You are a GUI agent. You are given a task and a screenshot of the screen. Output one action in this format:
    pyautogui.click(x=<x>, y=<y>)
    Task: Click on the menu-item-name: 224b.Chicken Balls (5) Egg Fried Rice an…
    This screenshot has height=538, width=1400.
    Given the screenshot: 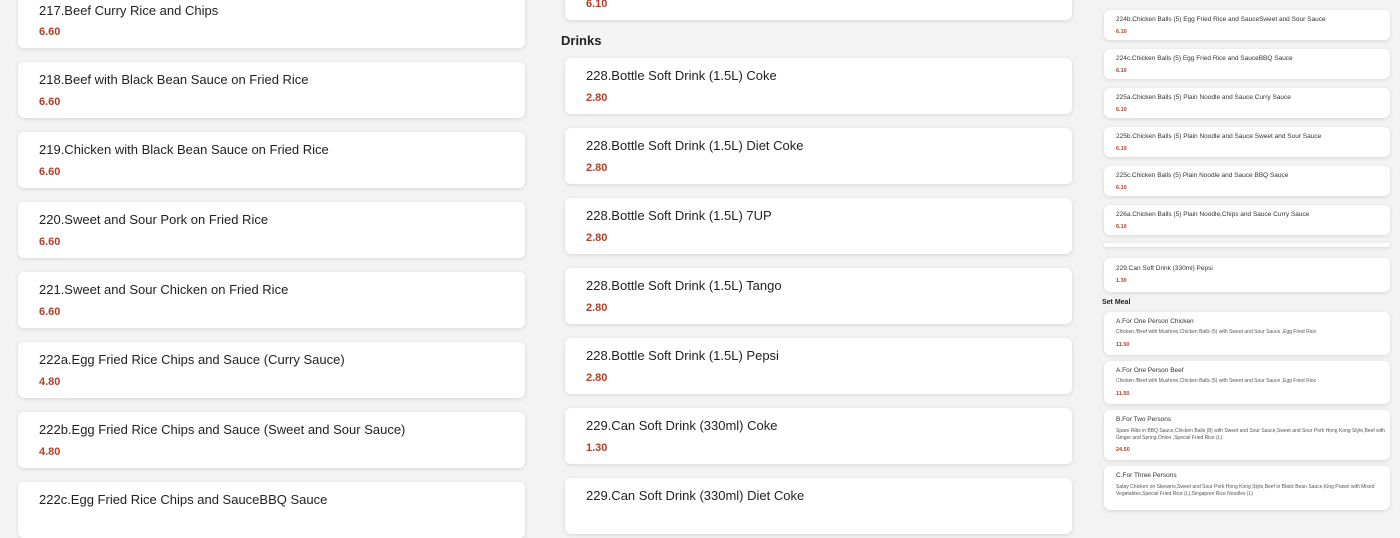 What is the action you would take?
    pyautogui.click(x=1221, y=19)
    